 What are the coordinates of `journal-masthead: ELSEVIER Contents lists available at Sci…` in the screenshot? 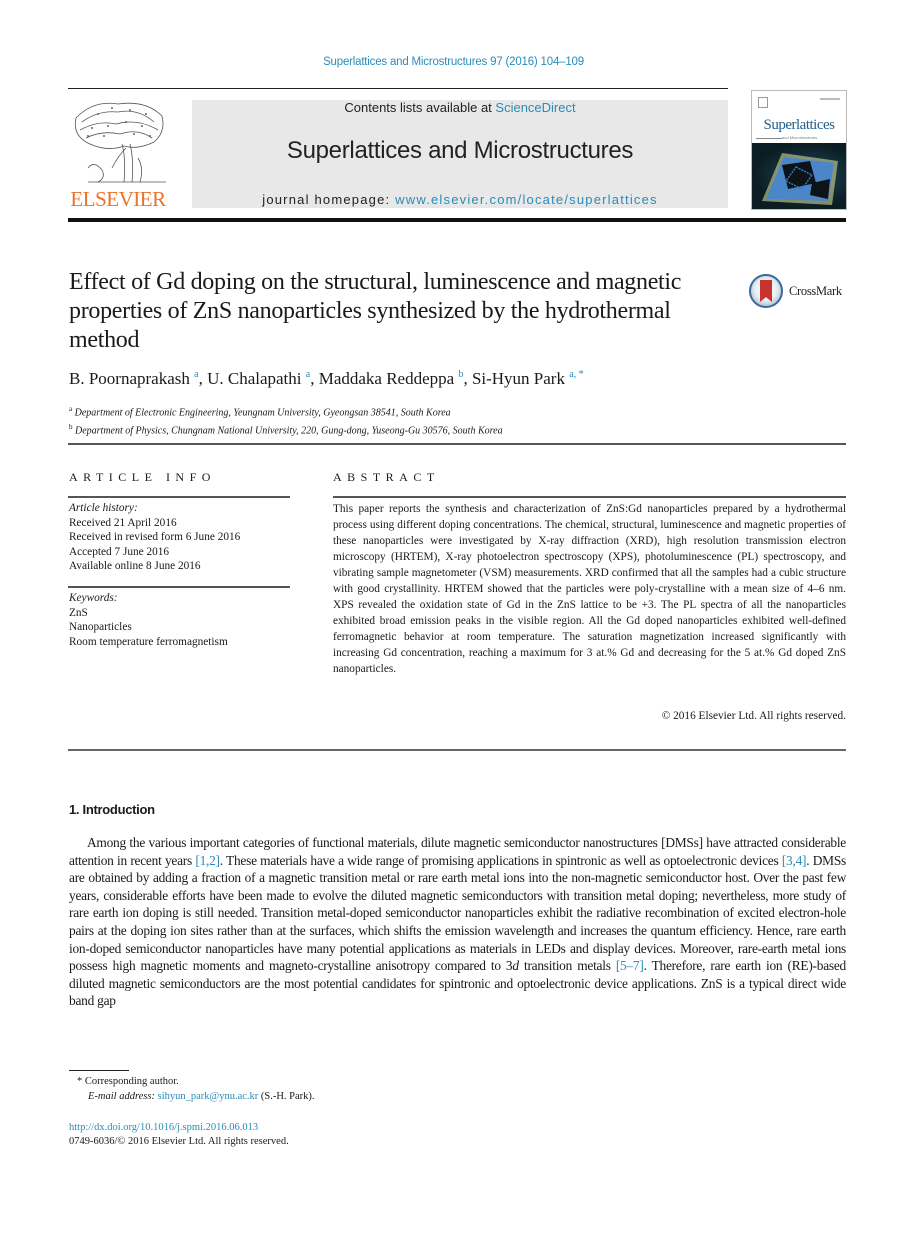 It's located at (457, 154).